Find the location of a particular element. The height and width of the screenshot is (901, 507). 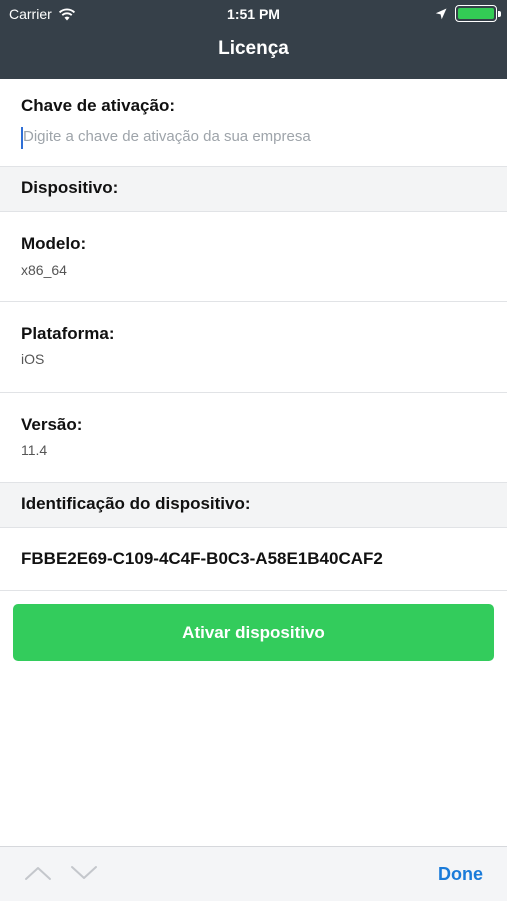

location-arrow-icon is located at coordinates (441, 13).